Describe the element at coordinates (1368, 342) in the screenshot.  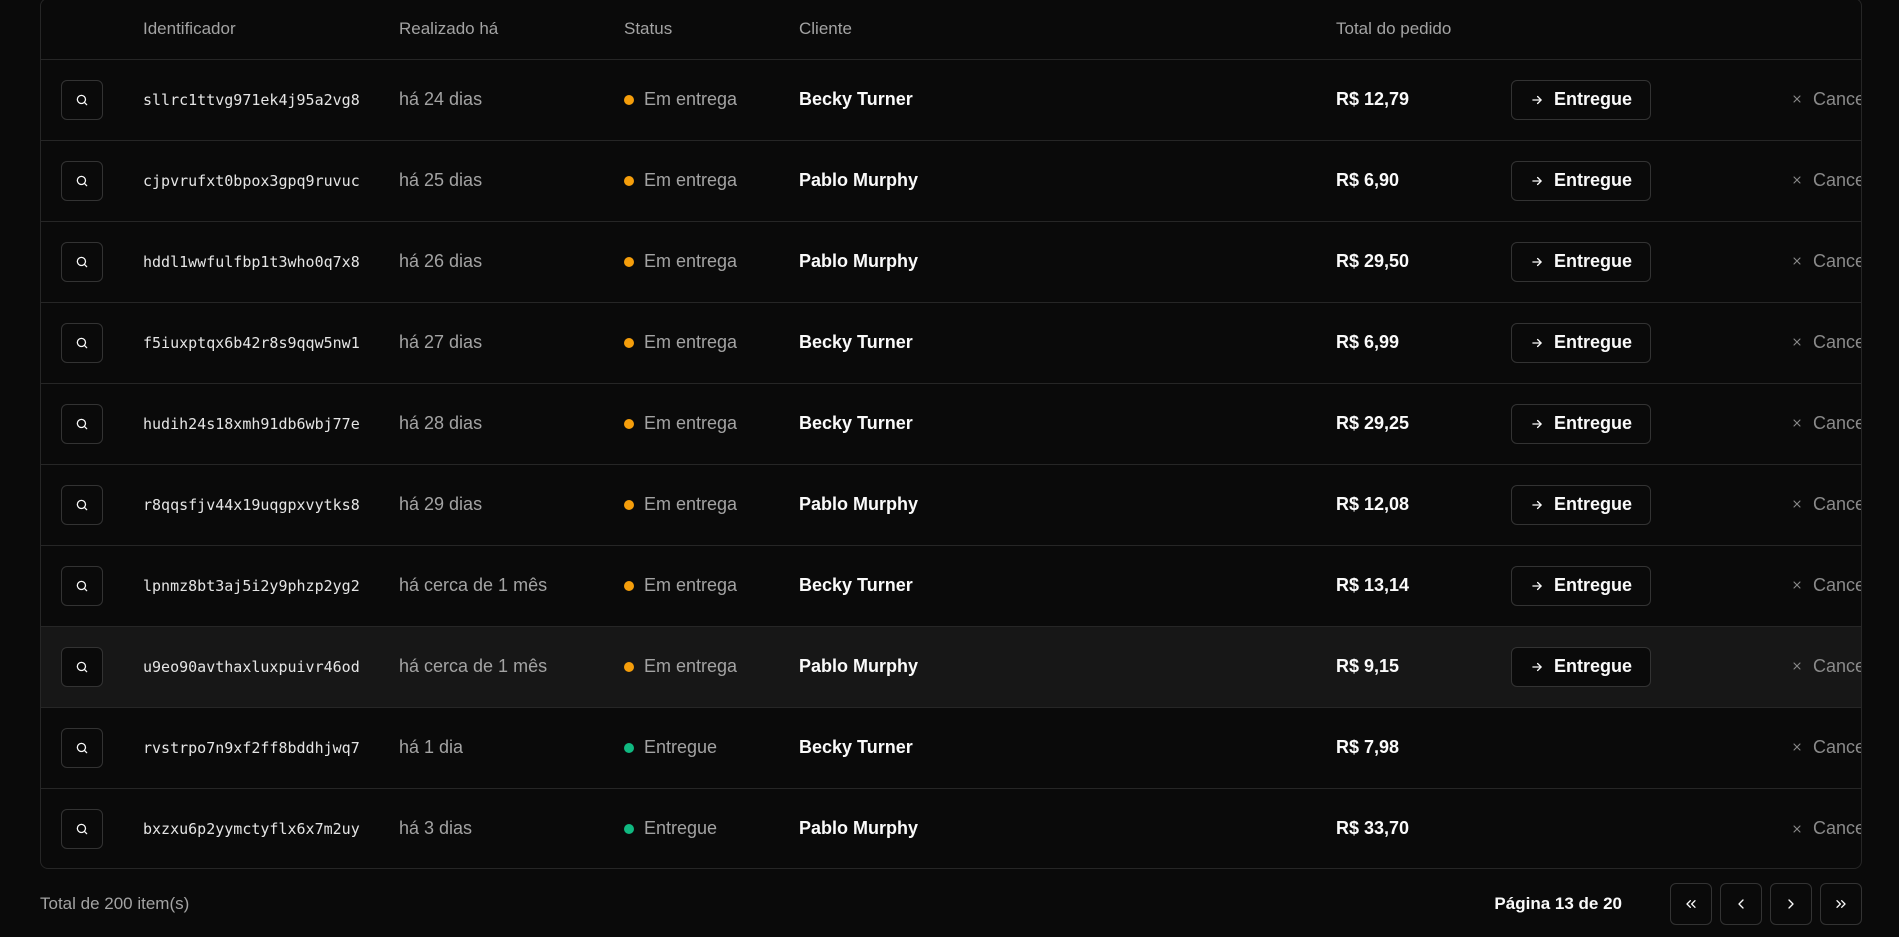
I see `order-total: R$ 6,99` at that location.